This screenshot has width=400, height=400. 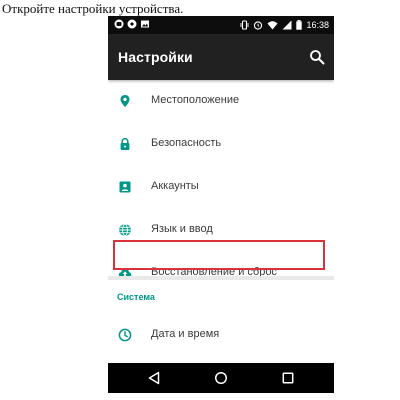 What do you see at coordinates (125, 230) in the screenshot?
I see `globe-icon` at bounding box center [125, 230].